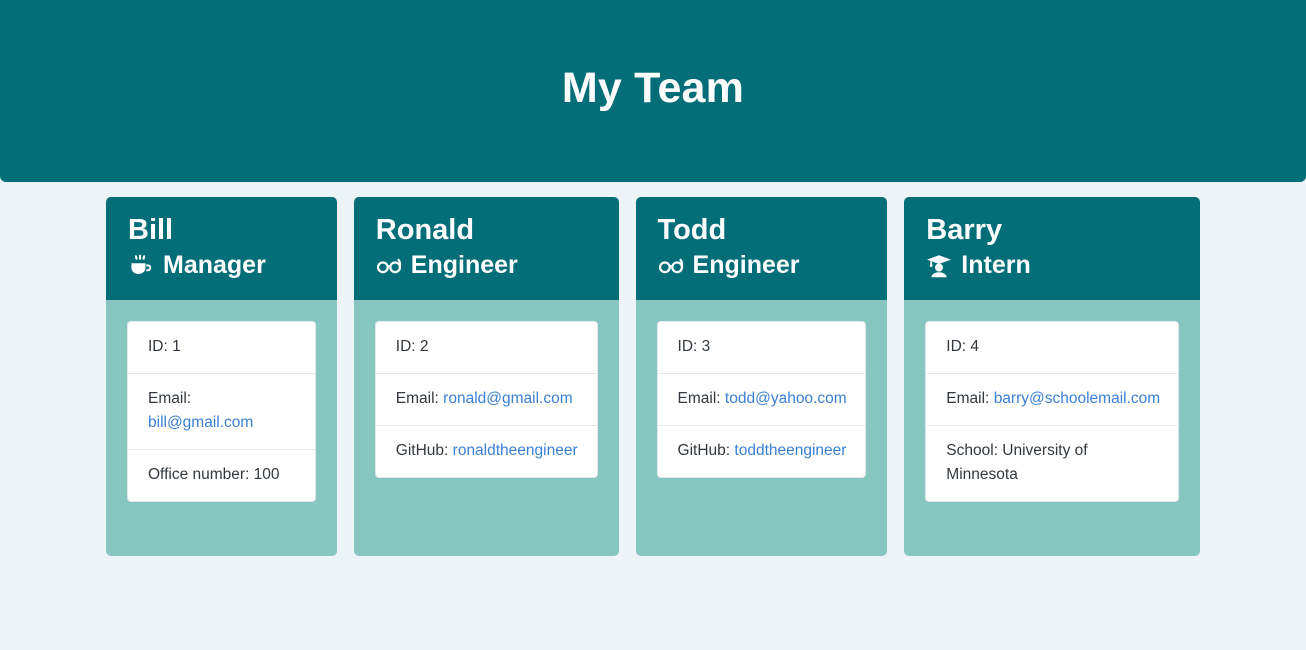 Image resolution: width=1306 pixels, height=650 pixels. What do you see at coordinates (1052, 266) in the screenshot?
I see `member-role-line: Intern` at bounding box center [1052, 266].